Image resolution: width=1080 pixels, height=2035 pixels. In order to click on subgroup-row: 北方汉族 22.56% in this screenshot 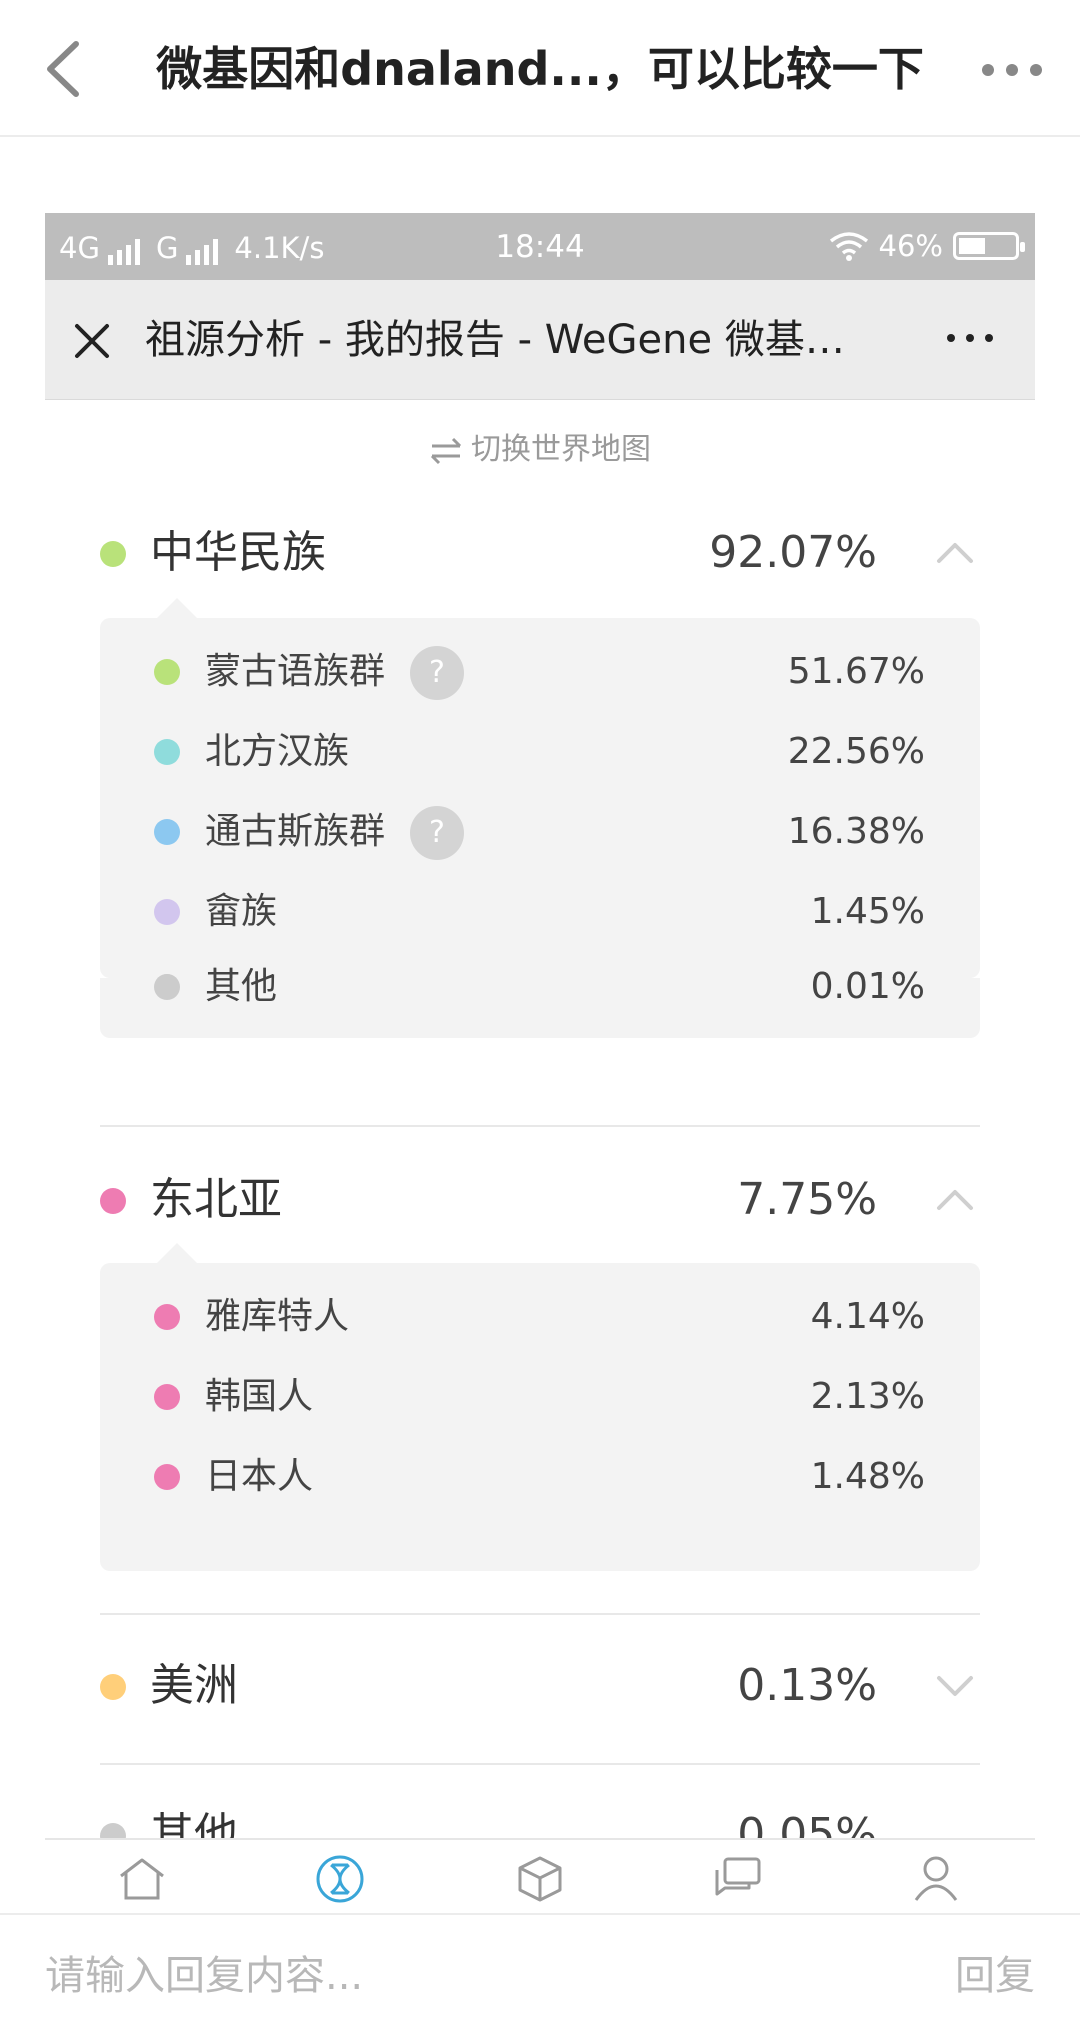, I will do `click(540, 752)`.